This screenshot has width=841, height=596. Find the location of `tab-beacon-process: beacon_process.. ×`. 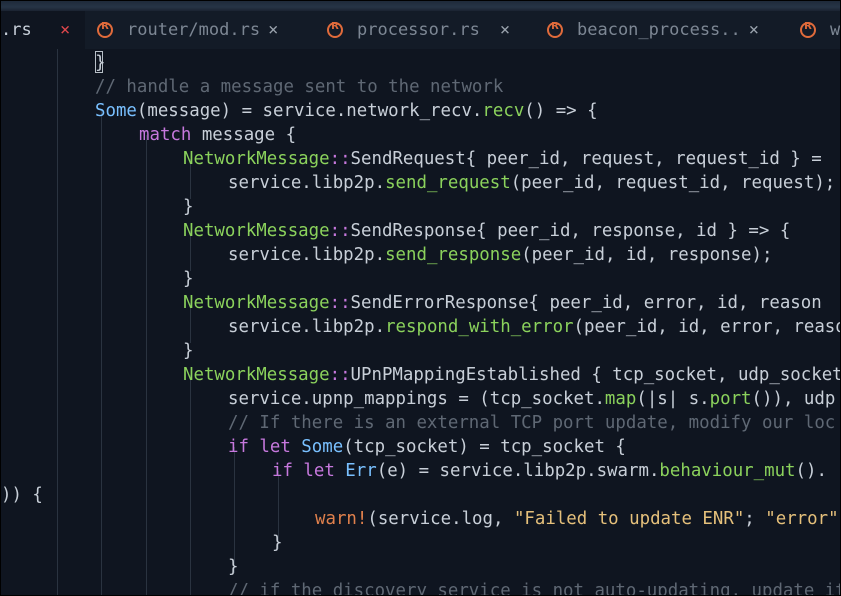

tab-beacon-process: beacon_process.. × is located at coordinates (653, 30).